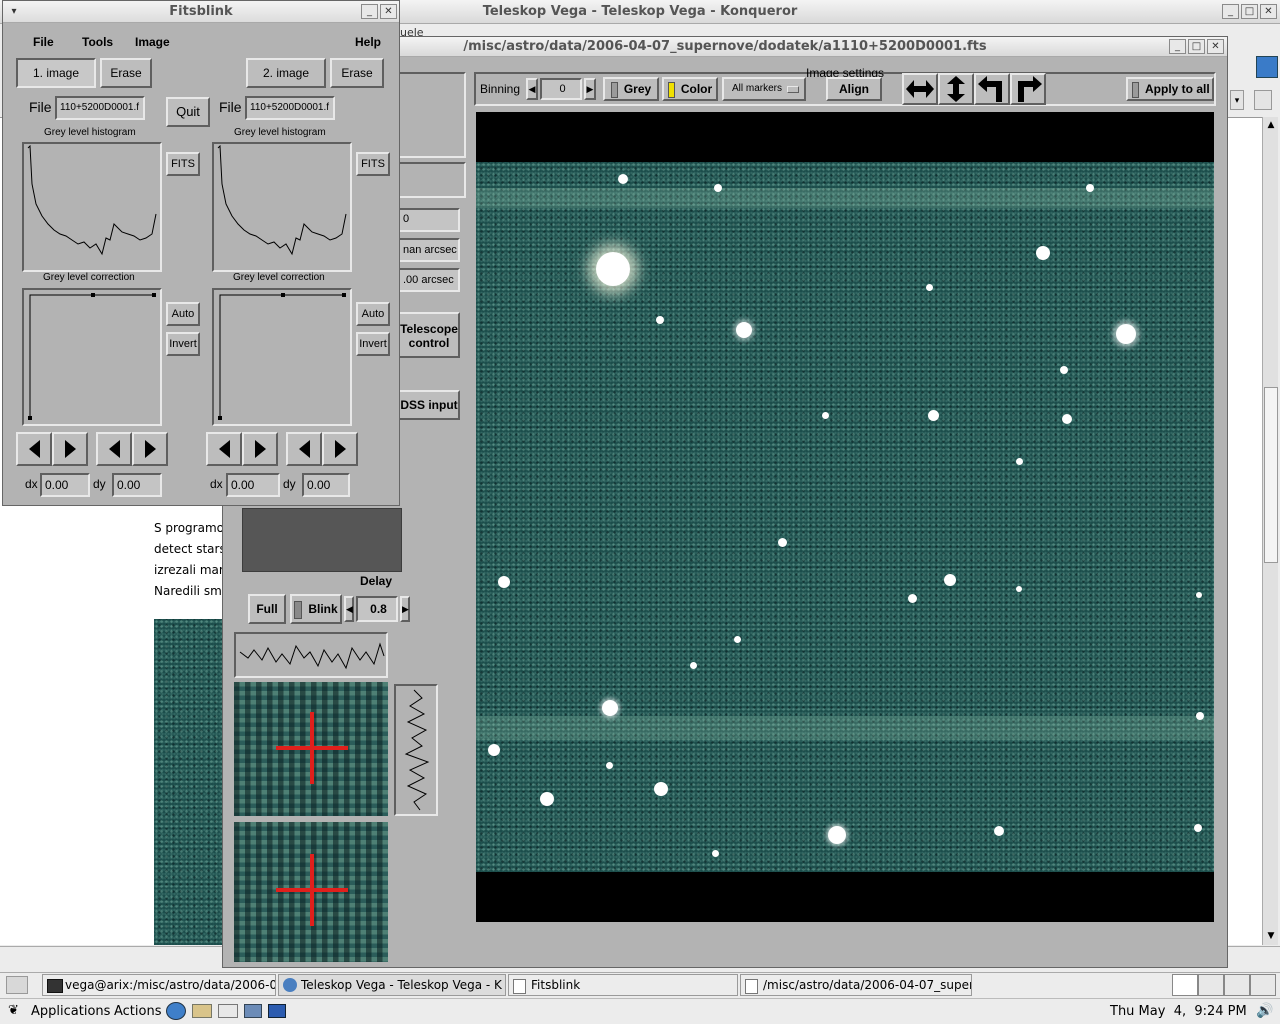 The width and height of the screenshot is (1280, 1024). What do you see at coordinates (14, 12) in the screenshot?
I see `fitsblink-window-menu-icon: ▾` at bounding box center [14, 12].